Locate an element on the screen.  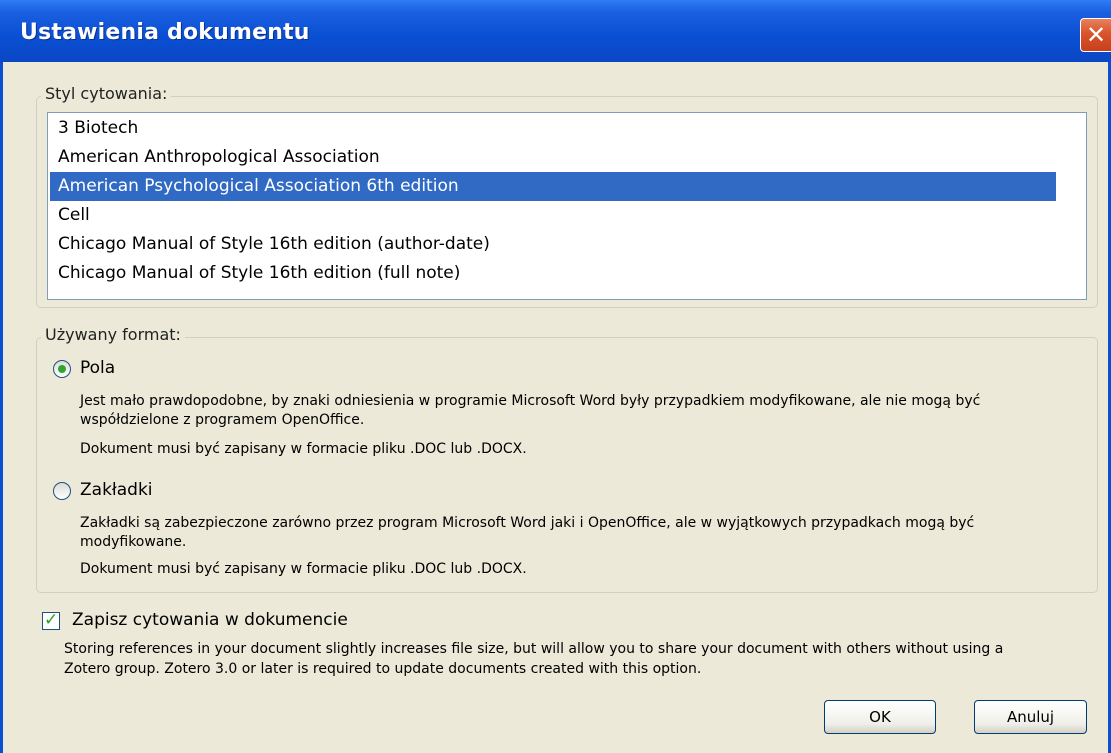
citation-style-label: Styl cytowania: is located at coordinates (106, 93).